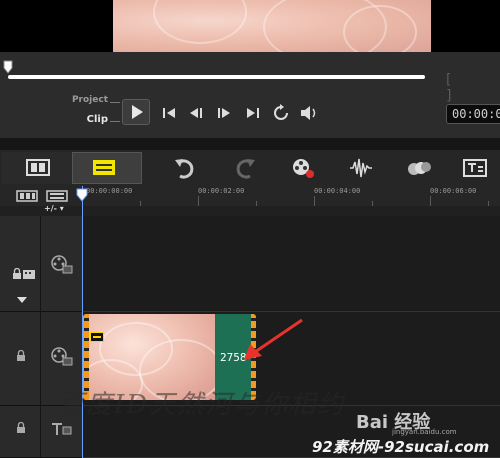 The width and height of the screenshot is (500, 458). I want to click on ruler-tick-label: 00:00:06:00, so click(453, 191).